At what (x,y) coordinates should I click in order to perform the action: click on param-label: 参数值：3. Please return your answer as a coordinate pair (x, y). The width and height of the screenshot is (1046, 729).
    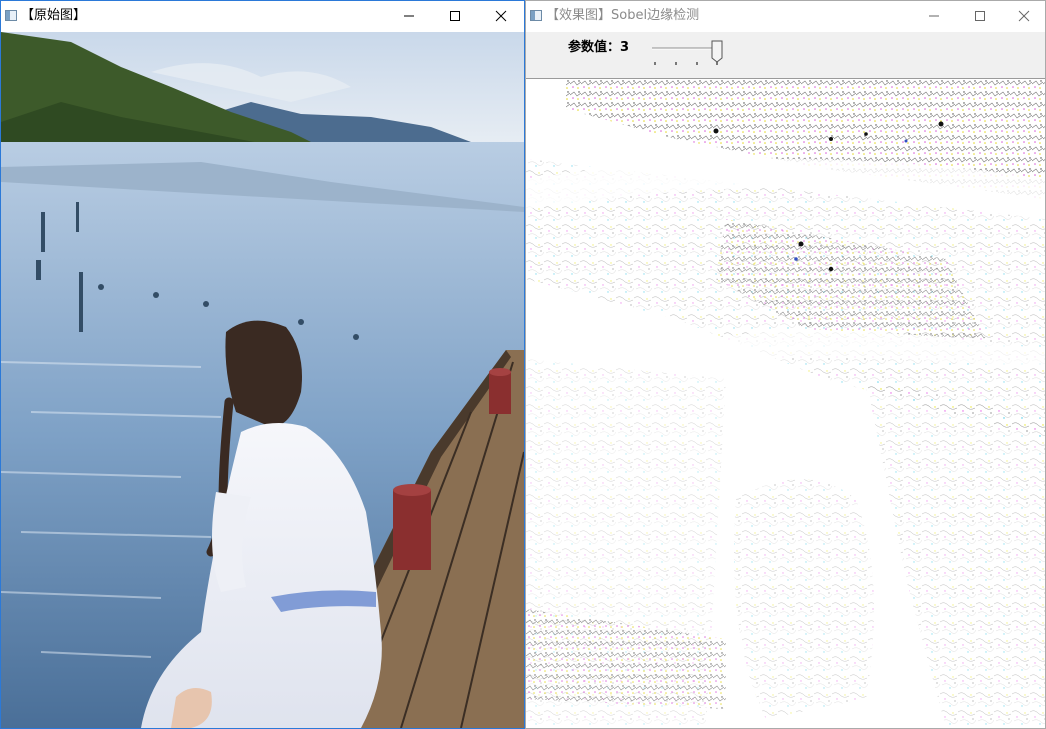
    Looking at the image, I should click on (598, 45).